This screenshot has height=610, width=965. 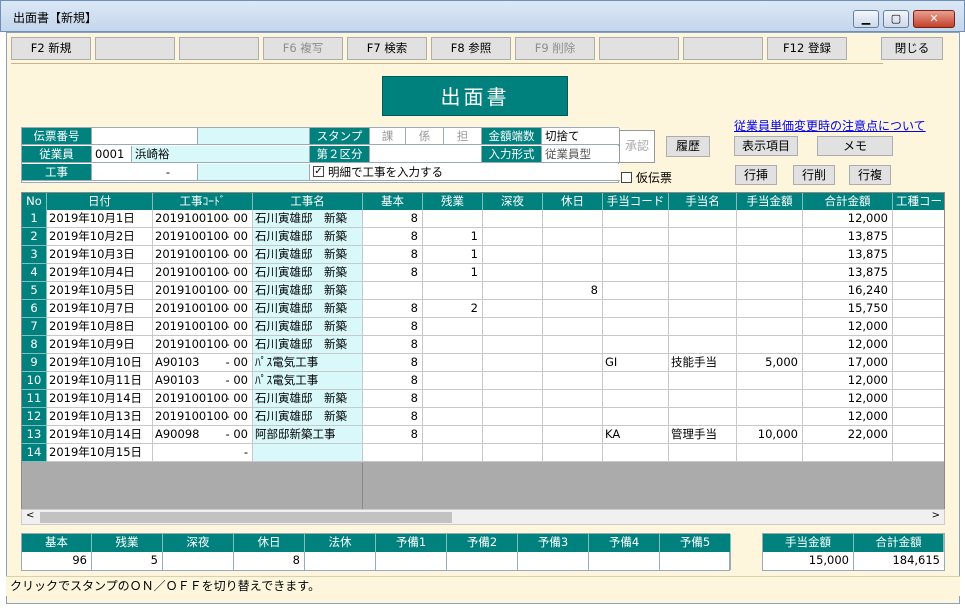 What do you see at coordinates (807, 48) in the screenshot?
I see `f12-register-button: F12 登録` at bounding box center [807, 48].